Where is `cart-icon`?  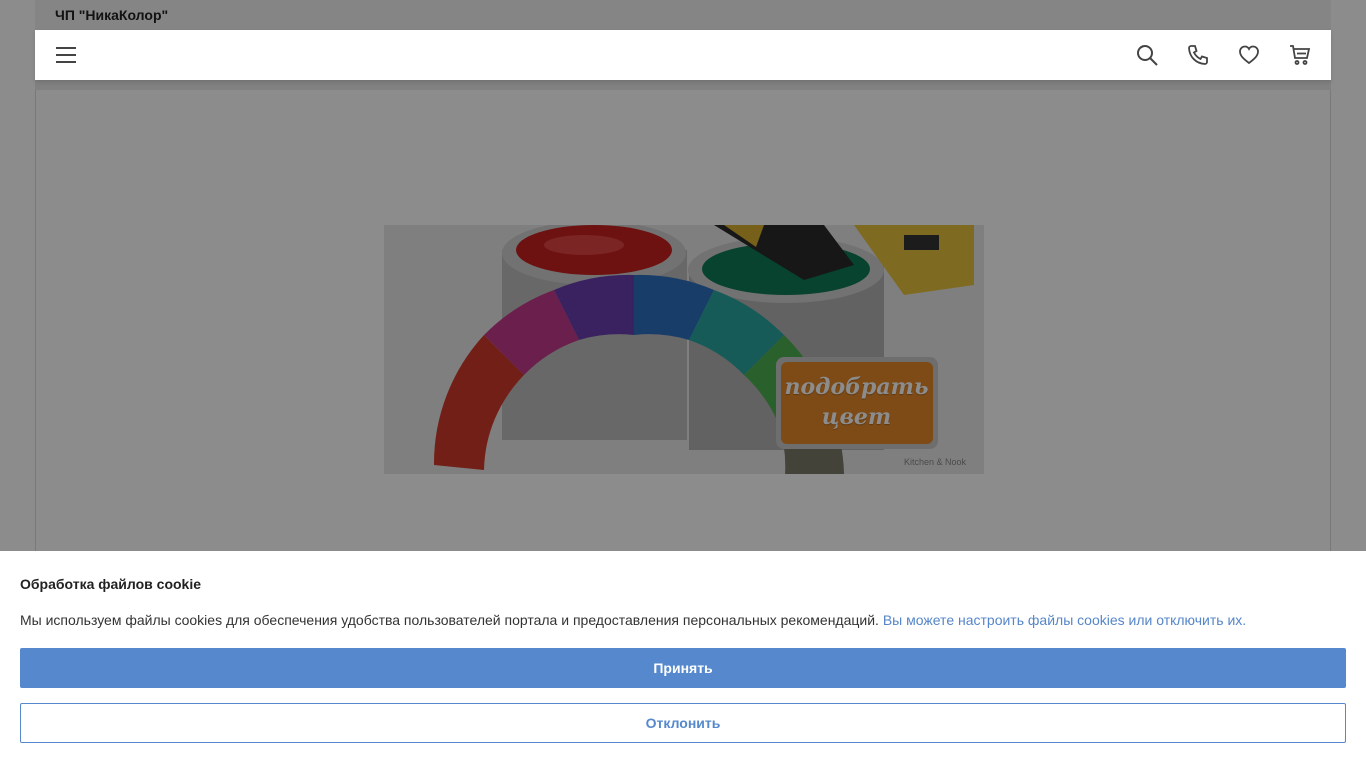
cart-icon is located at coordinates (1300, 55).